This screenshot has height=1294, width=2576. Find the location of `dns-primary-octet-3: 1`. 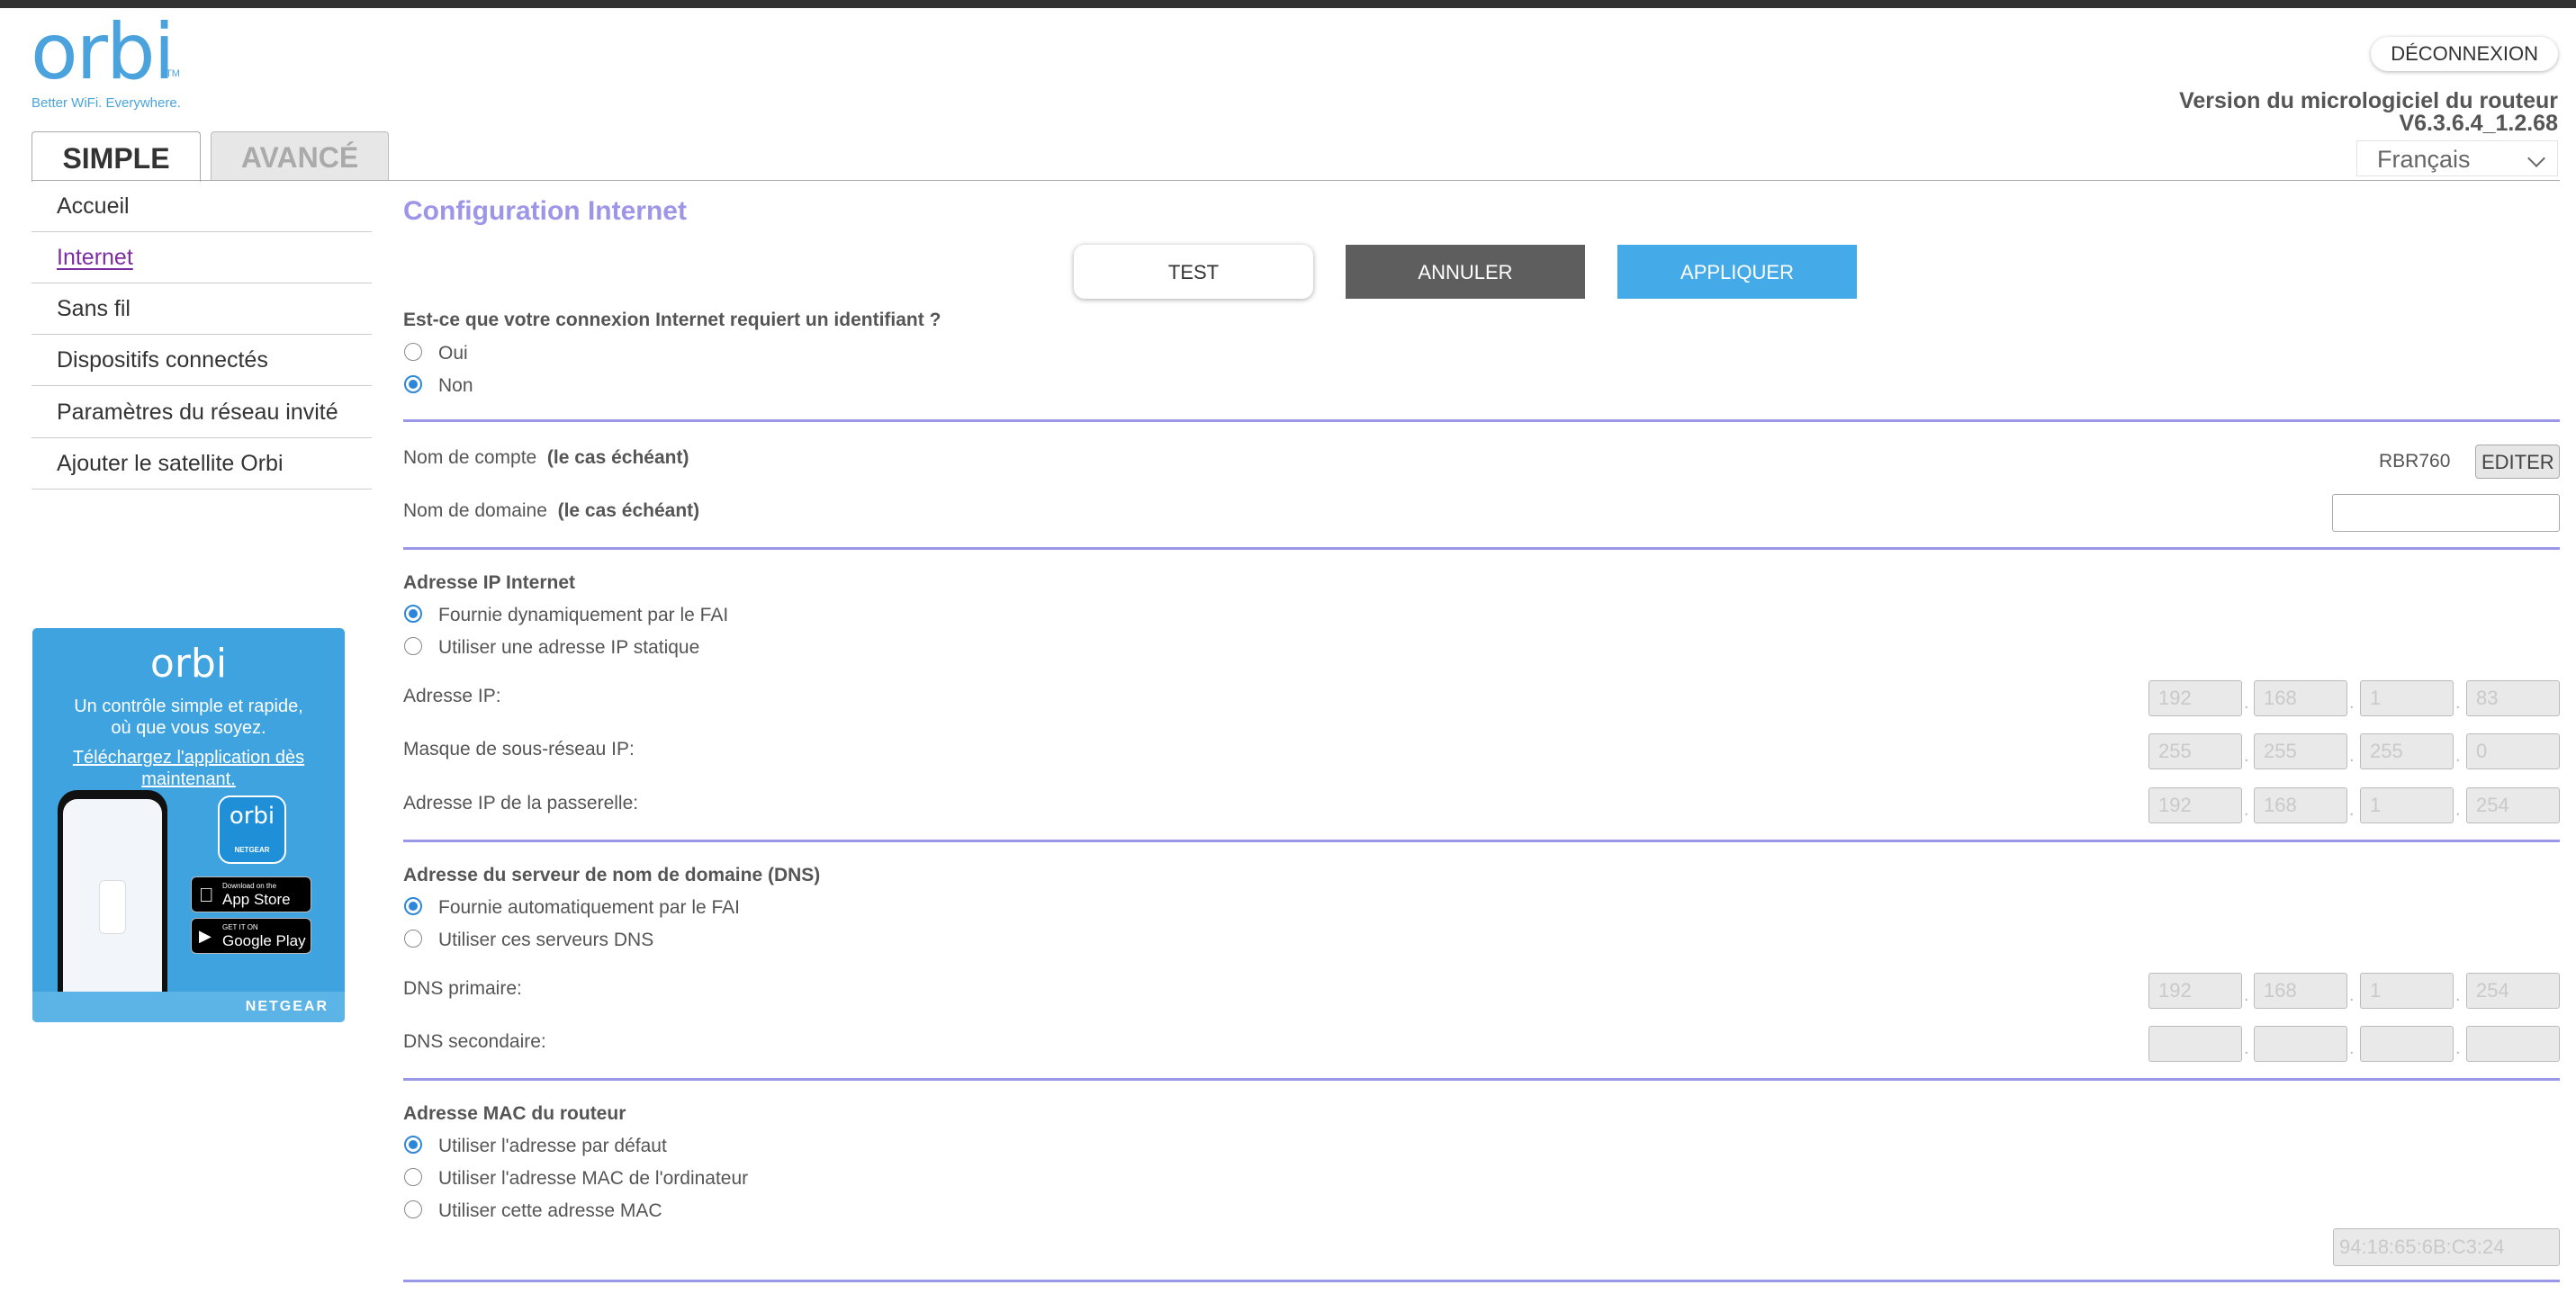

dns-primary-octet-3: 1 is located at coordinates (2407, 991).